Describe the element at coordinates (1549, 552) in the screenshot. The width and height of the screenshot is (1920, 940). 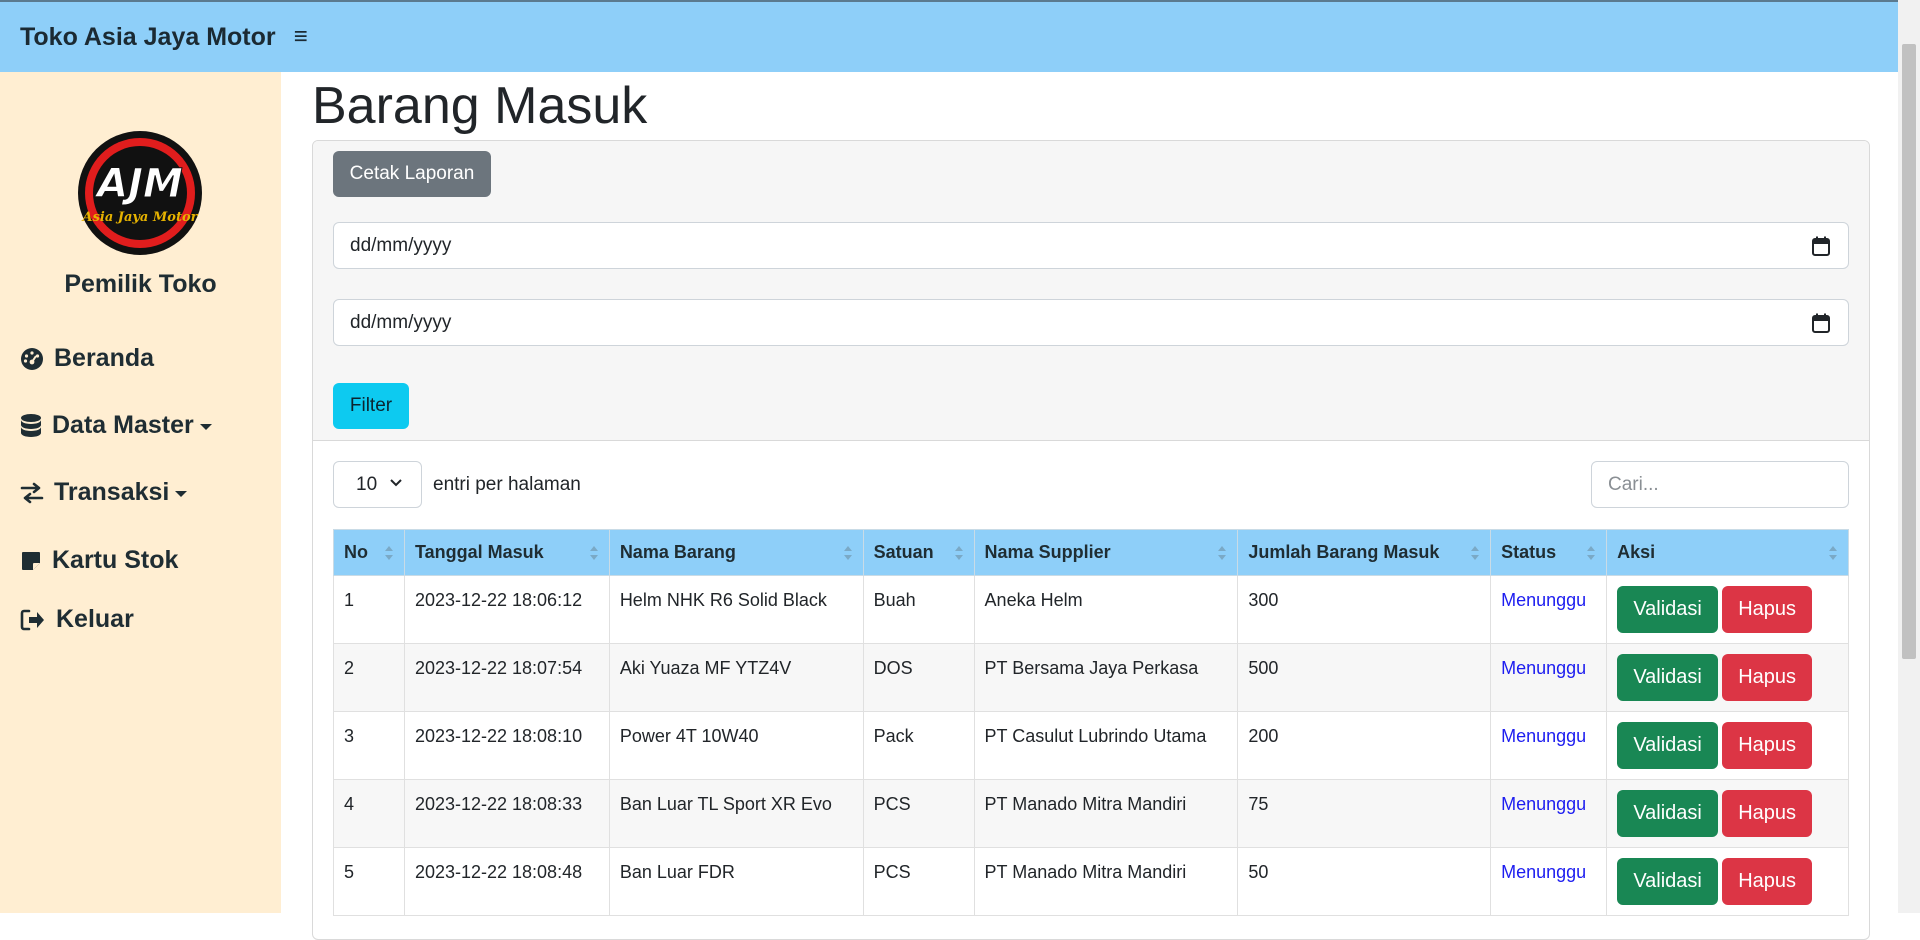
I see `column-header-status: Status` at that location.